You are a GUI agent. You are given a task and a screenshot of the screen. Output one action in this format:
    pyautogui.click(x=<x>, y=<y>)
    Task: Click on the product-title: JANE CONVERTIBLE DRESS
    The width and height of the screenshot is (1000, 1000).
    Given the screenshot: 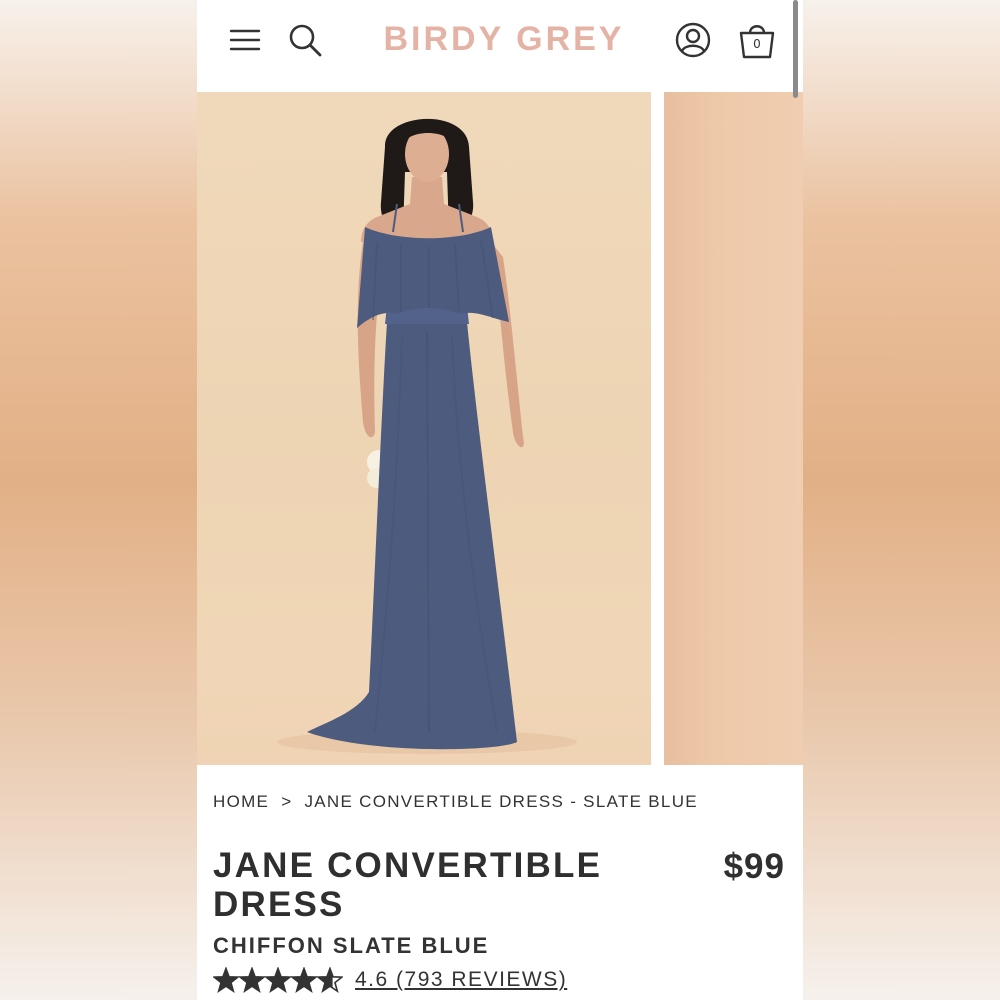 What is the action you would take?
    pyautogui.click(x=408, y=885)
    